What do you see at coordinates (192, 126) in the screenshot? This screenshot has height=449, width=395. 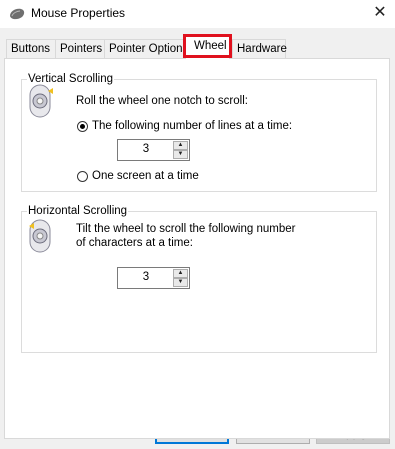 I see `lines-radio-label: The following number of lines at a time:` at bounding box center [192, 126].